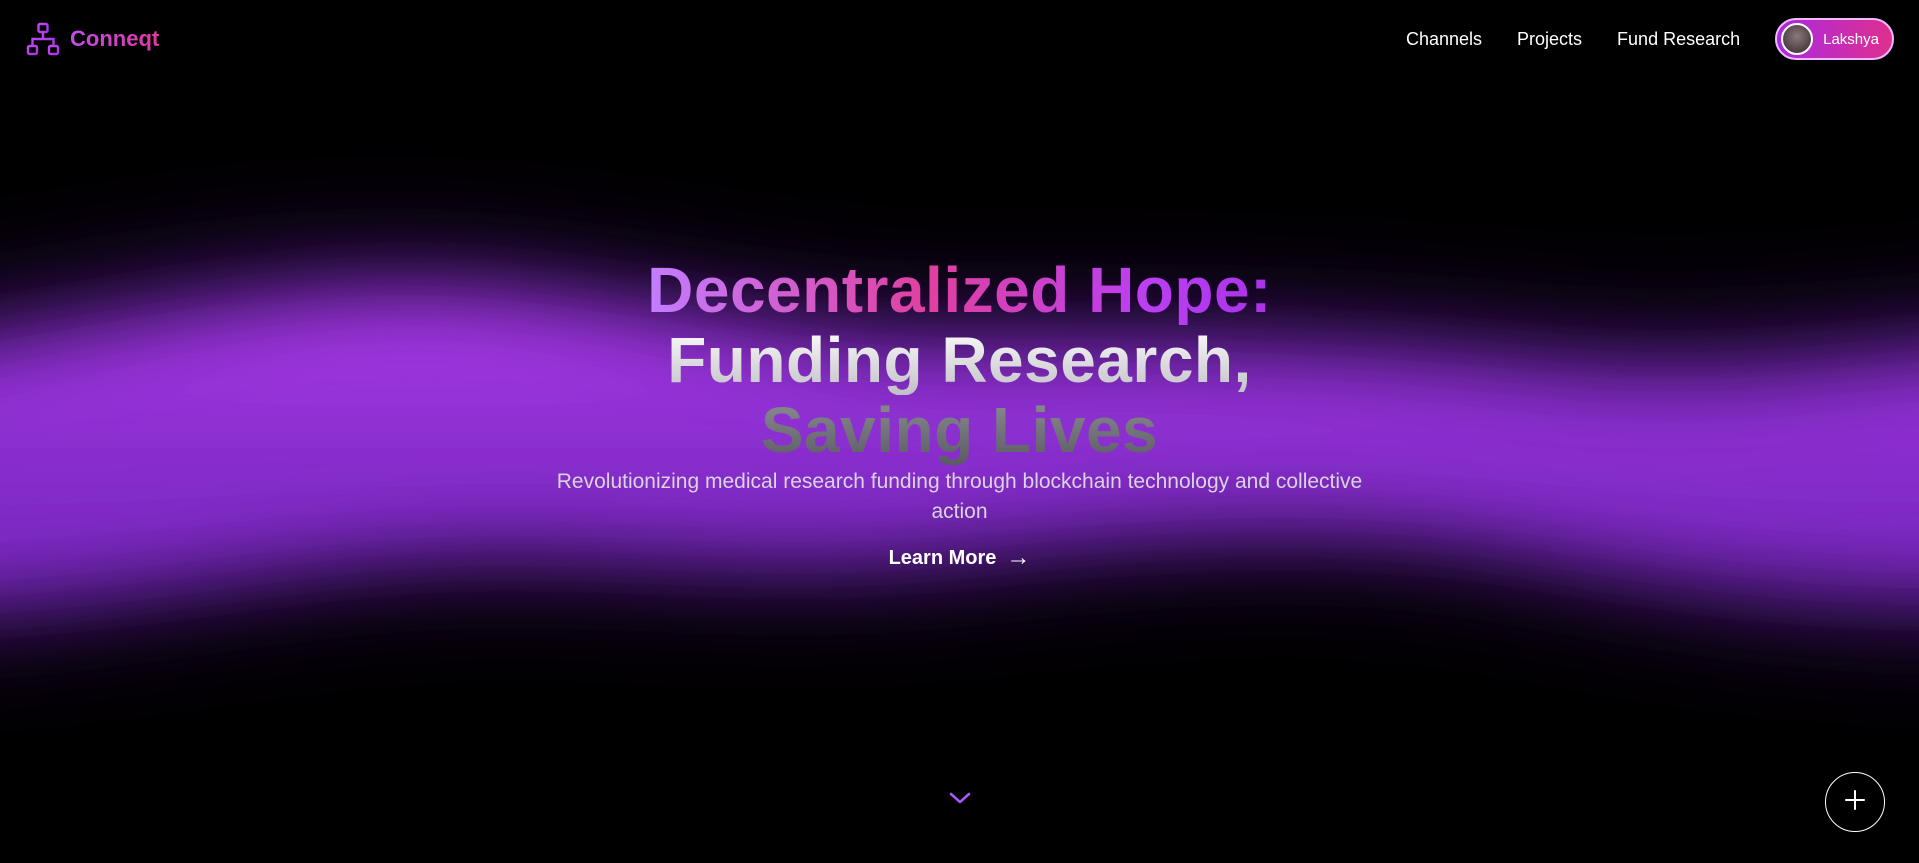  I want to click on plus-icon, so click(1855, 802).